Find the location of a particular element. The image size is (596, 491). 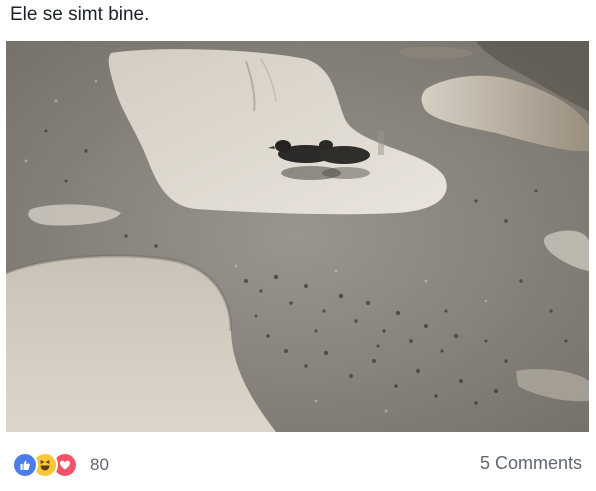

reaction-count: 80 is located at coordinates (99, 465).